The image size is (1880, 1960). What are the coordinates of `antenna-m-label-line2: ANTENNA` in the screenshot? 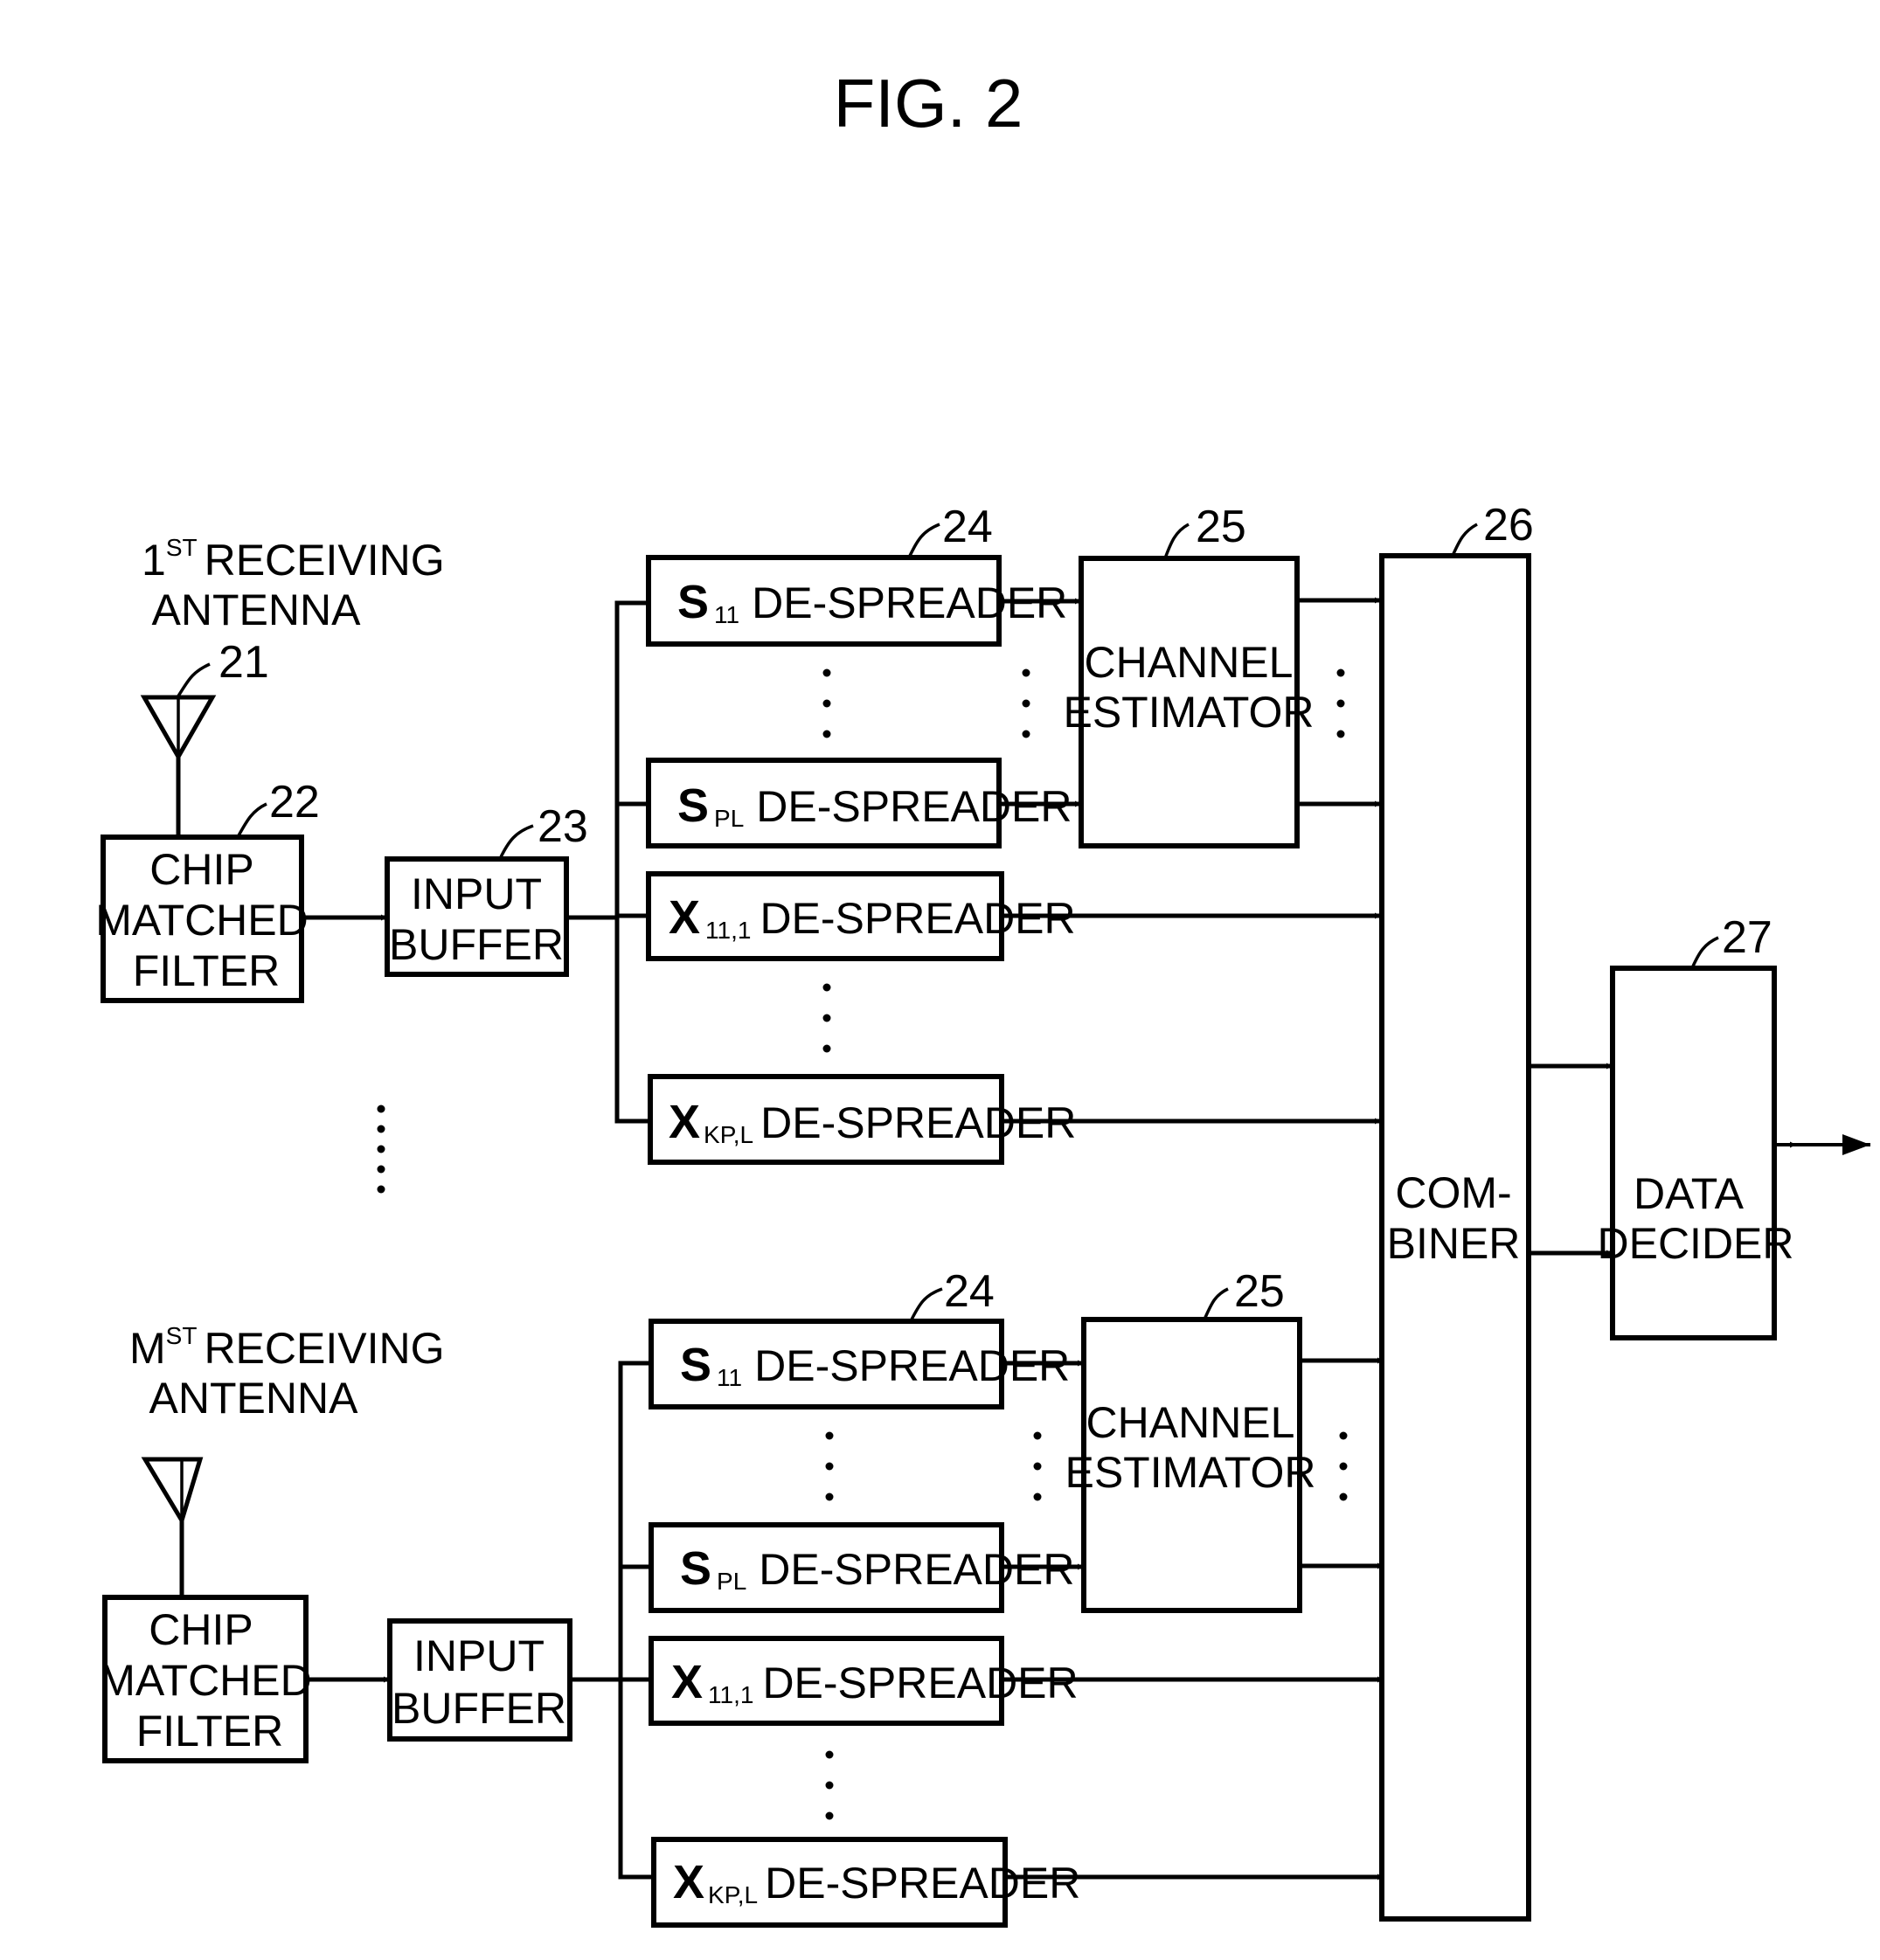 It's located at (254, 1398).